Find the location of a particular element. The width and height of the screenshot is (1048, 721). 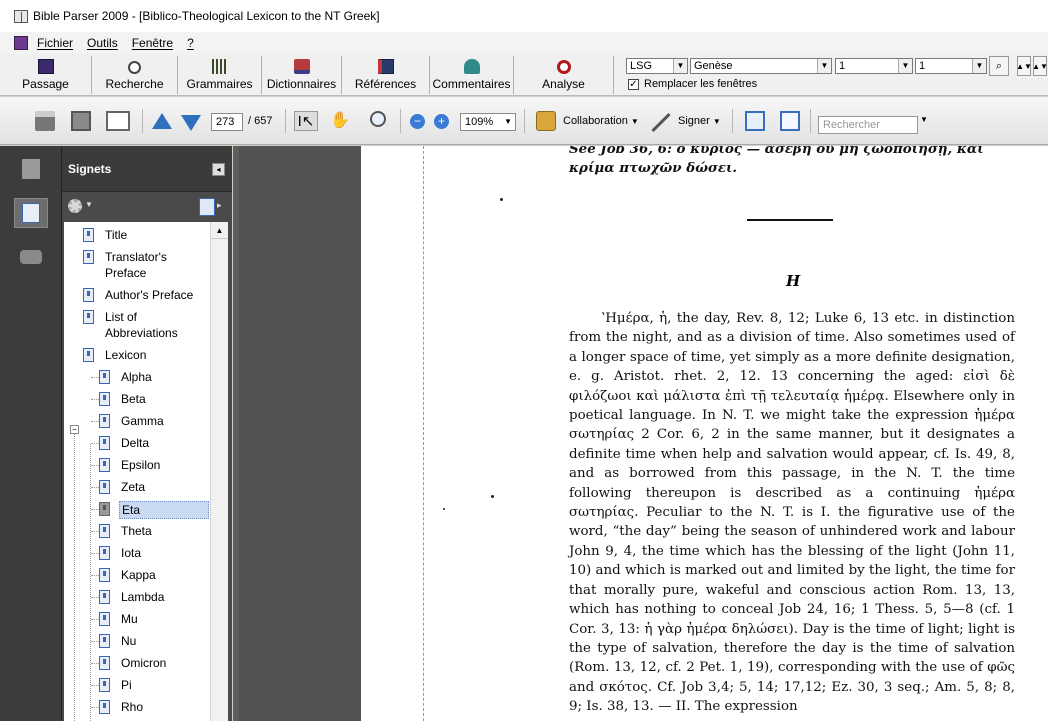

bookmark-scrollbar: ▲ is located at coordinates (219, 471).